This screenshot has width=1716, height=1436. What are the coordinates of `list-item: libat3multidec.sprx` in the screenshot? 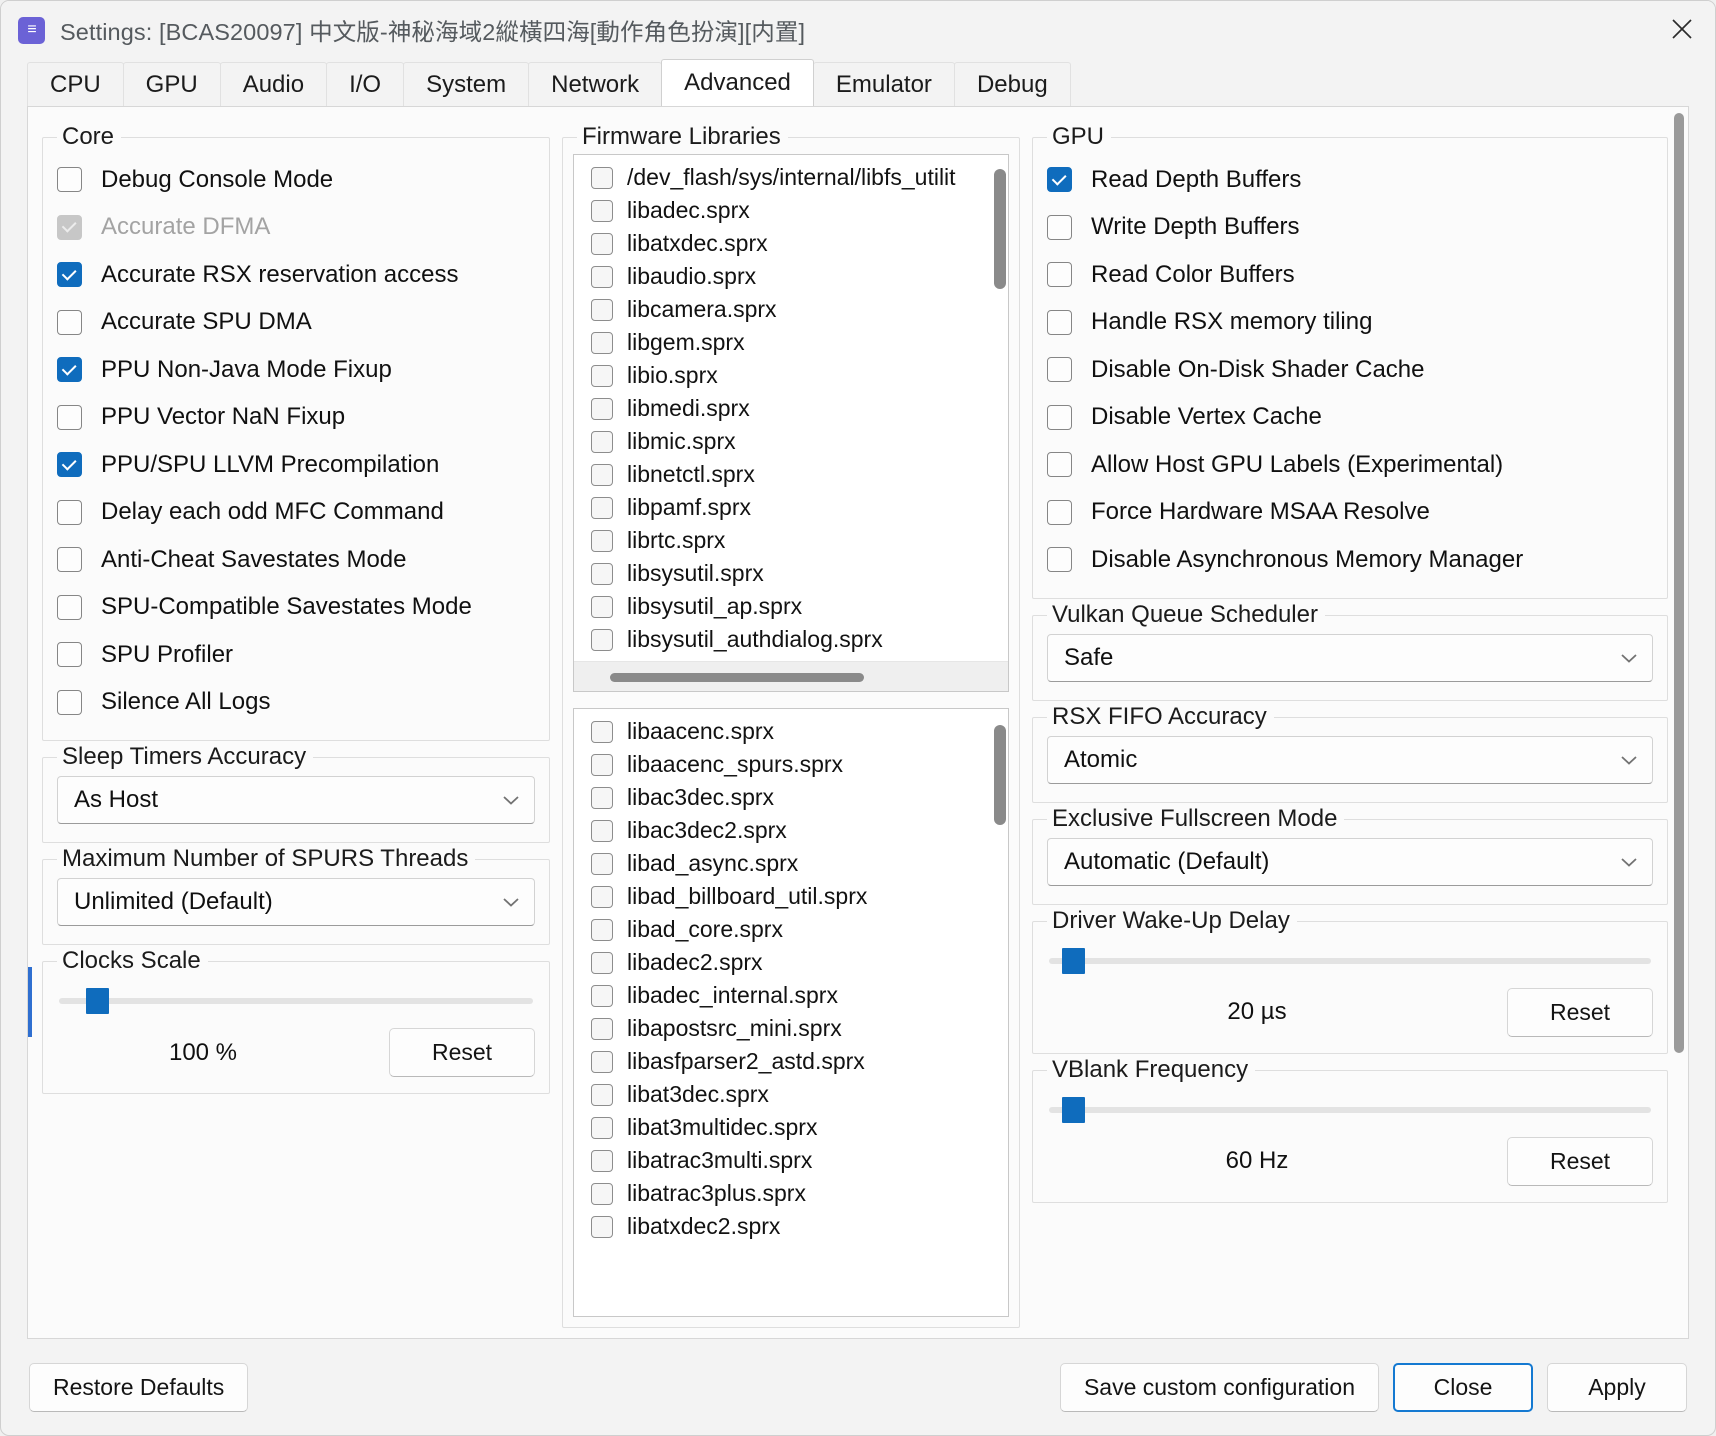 It's located at (791, 1127).